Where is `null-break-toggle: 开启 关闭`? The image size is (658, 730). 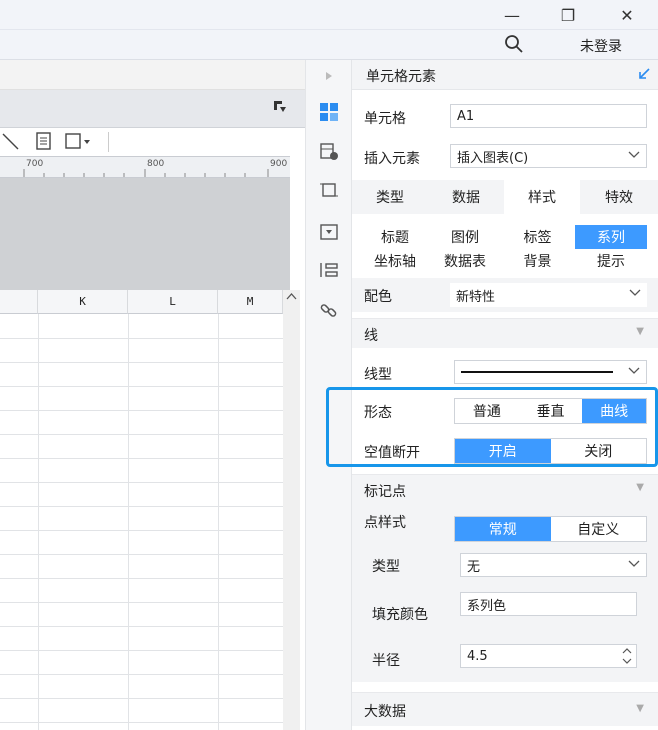 null-break-toggle: 开启 关闭 is located at coordinates (550, 451).